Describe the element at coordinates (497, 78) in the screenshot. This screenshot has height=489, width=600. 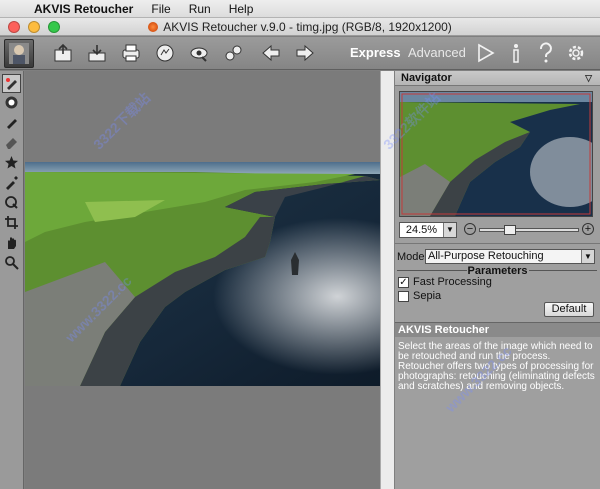
I see `navigator-header: Navigator ▽` at that location.